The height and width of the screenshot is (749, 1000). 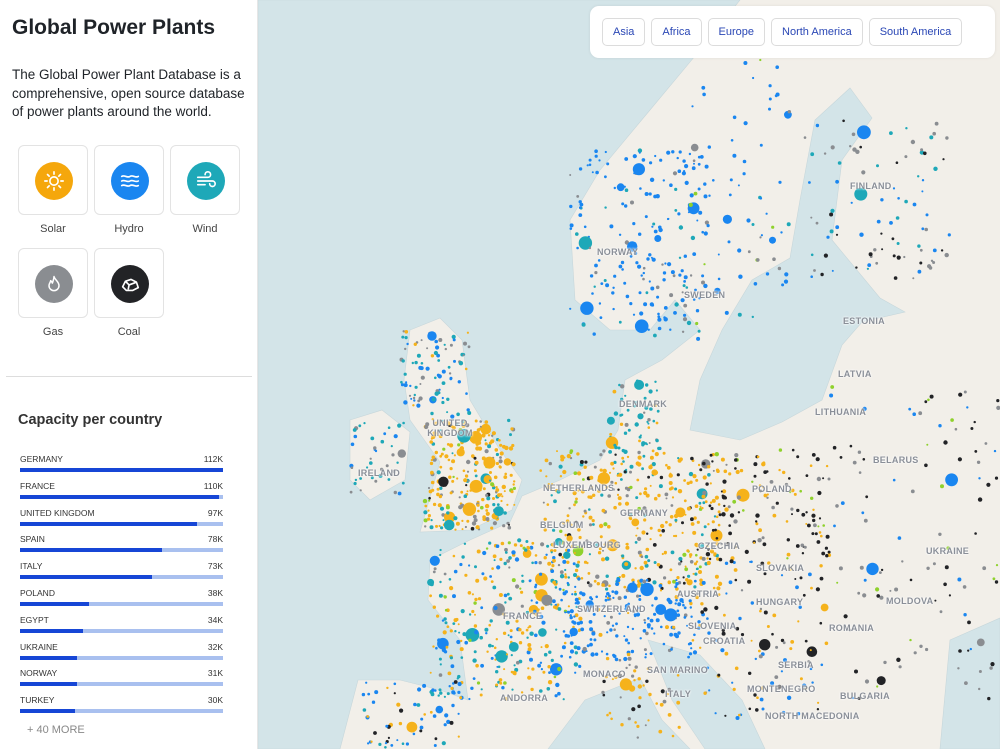 What do you see at coordinates (121, 571) in the screenshot?
I see `capacity-row: ITALY 73K` at bounding box center [121, 571].